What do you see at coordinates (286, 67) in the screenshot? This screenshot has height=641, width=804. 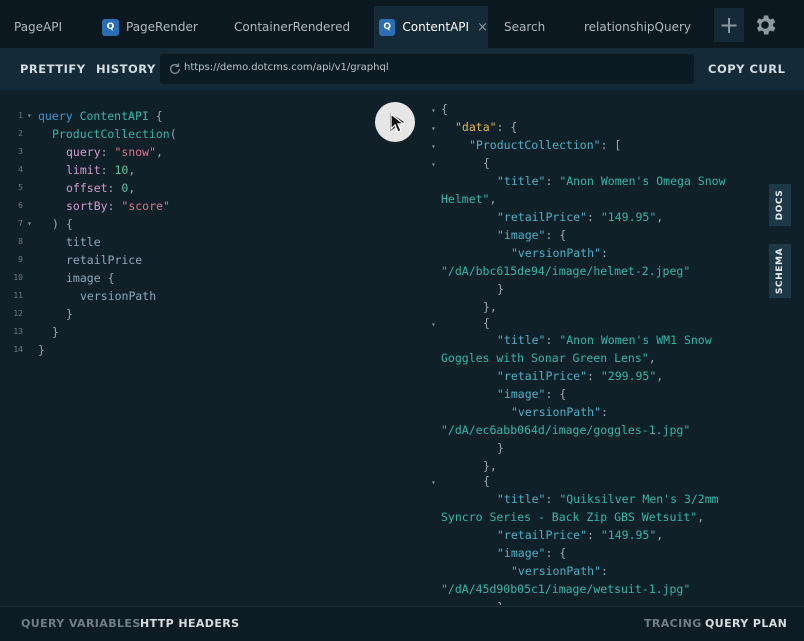 I see `endpoint-url: https://demo.dotcms.com/api/v1/graphql` at bounding box center [286, 67].